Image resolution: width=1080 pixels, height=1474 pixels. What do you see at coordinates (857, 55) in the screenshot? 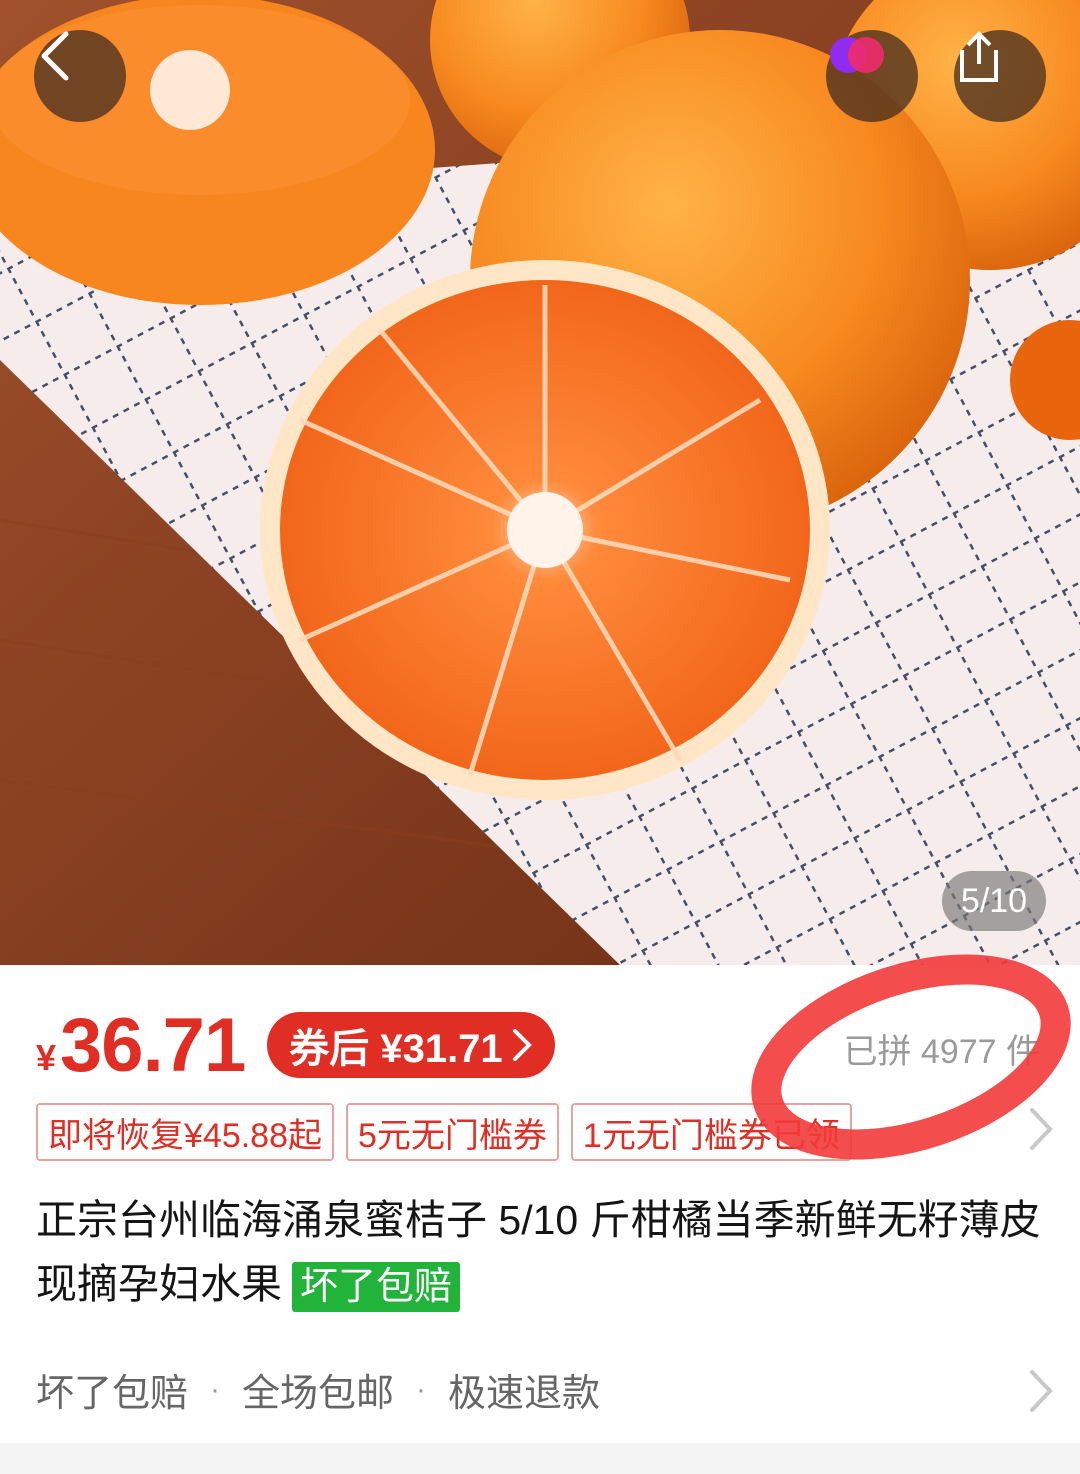
I see `app-logo-icon` at bounding box center [857, 55].